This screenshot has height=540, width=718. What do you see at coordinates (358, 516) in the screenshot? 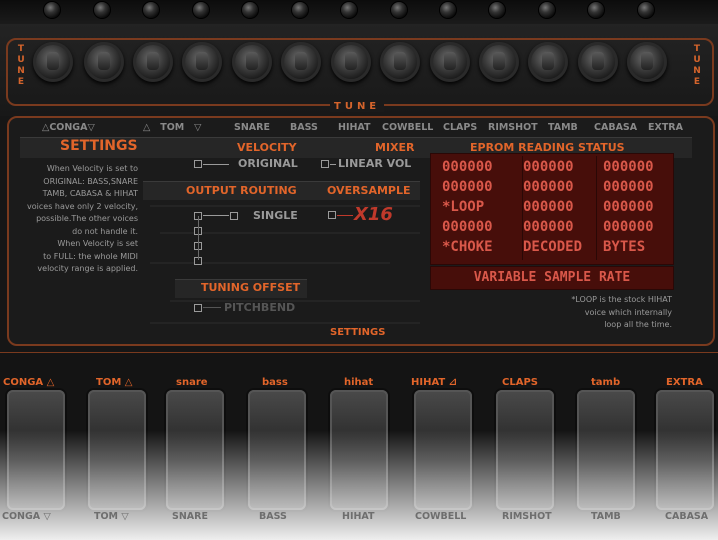
I see `pad-label-hihat-accent: HIHAT` at bounding box center [358, 516].